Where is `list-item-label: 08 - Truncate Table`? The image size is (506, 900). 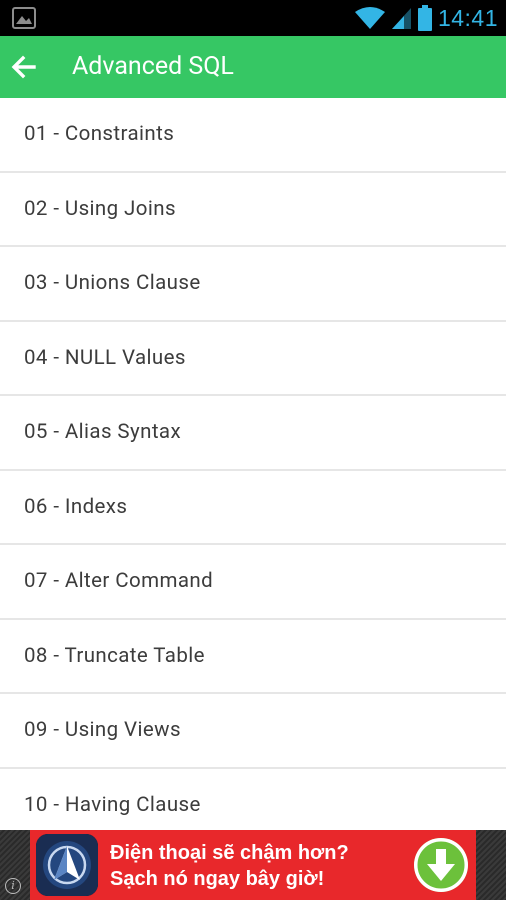 list-item-label: 08 - Truncate Table is located at coordinates (114, 655).